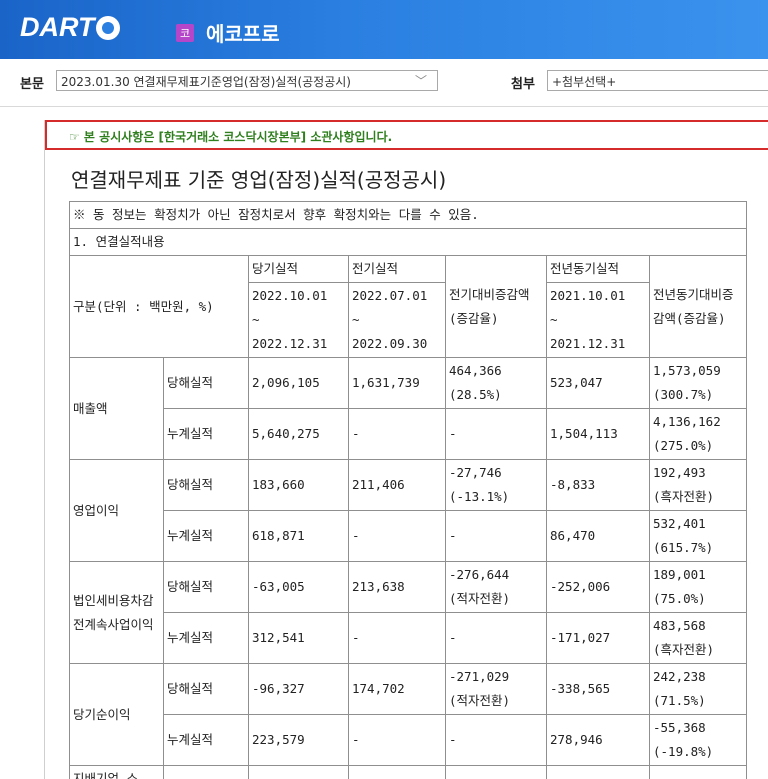  I want to click on yoy-change-amount: 242,238, so click(679, 676).